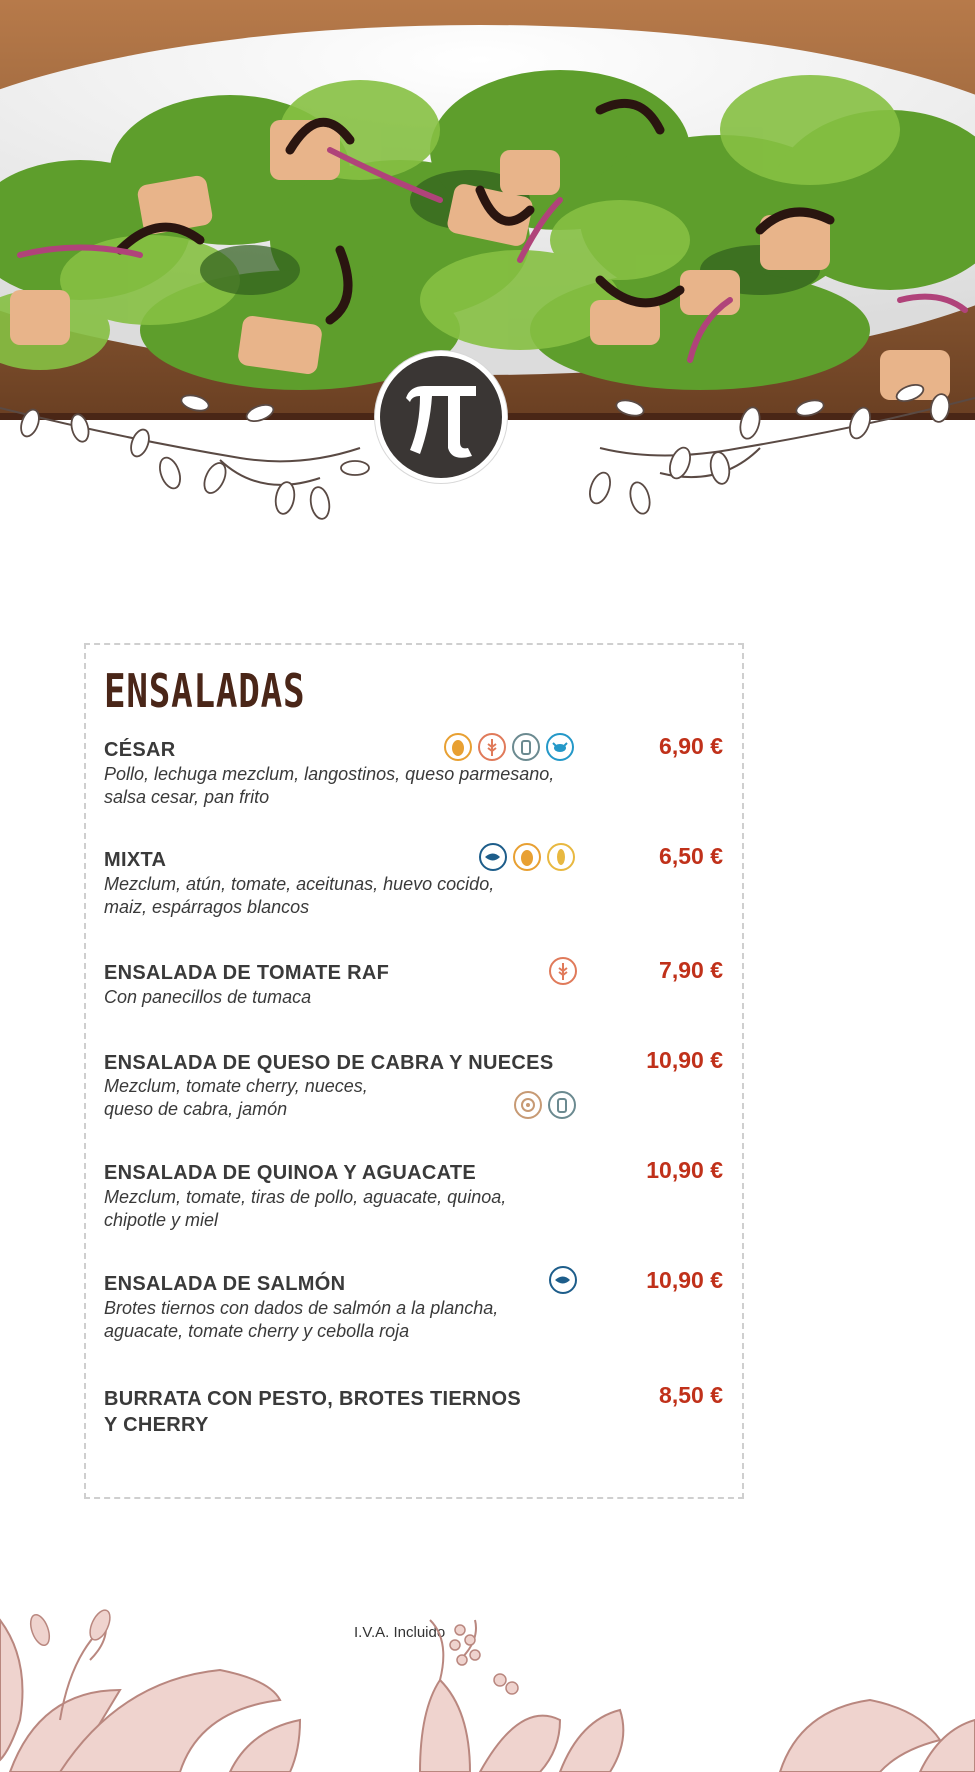 Image resolution: width=975 pixels, height=1772 pixels. Describe the element at coordinates (526, 747) in the screenshot. I see `milk-icon` at that location.